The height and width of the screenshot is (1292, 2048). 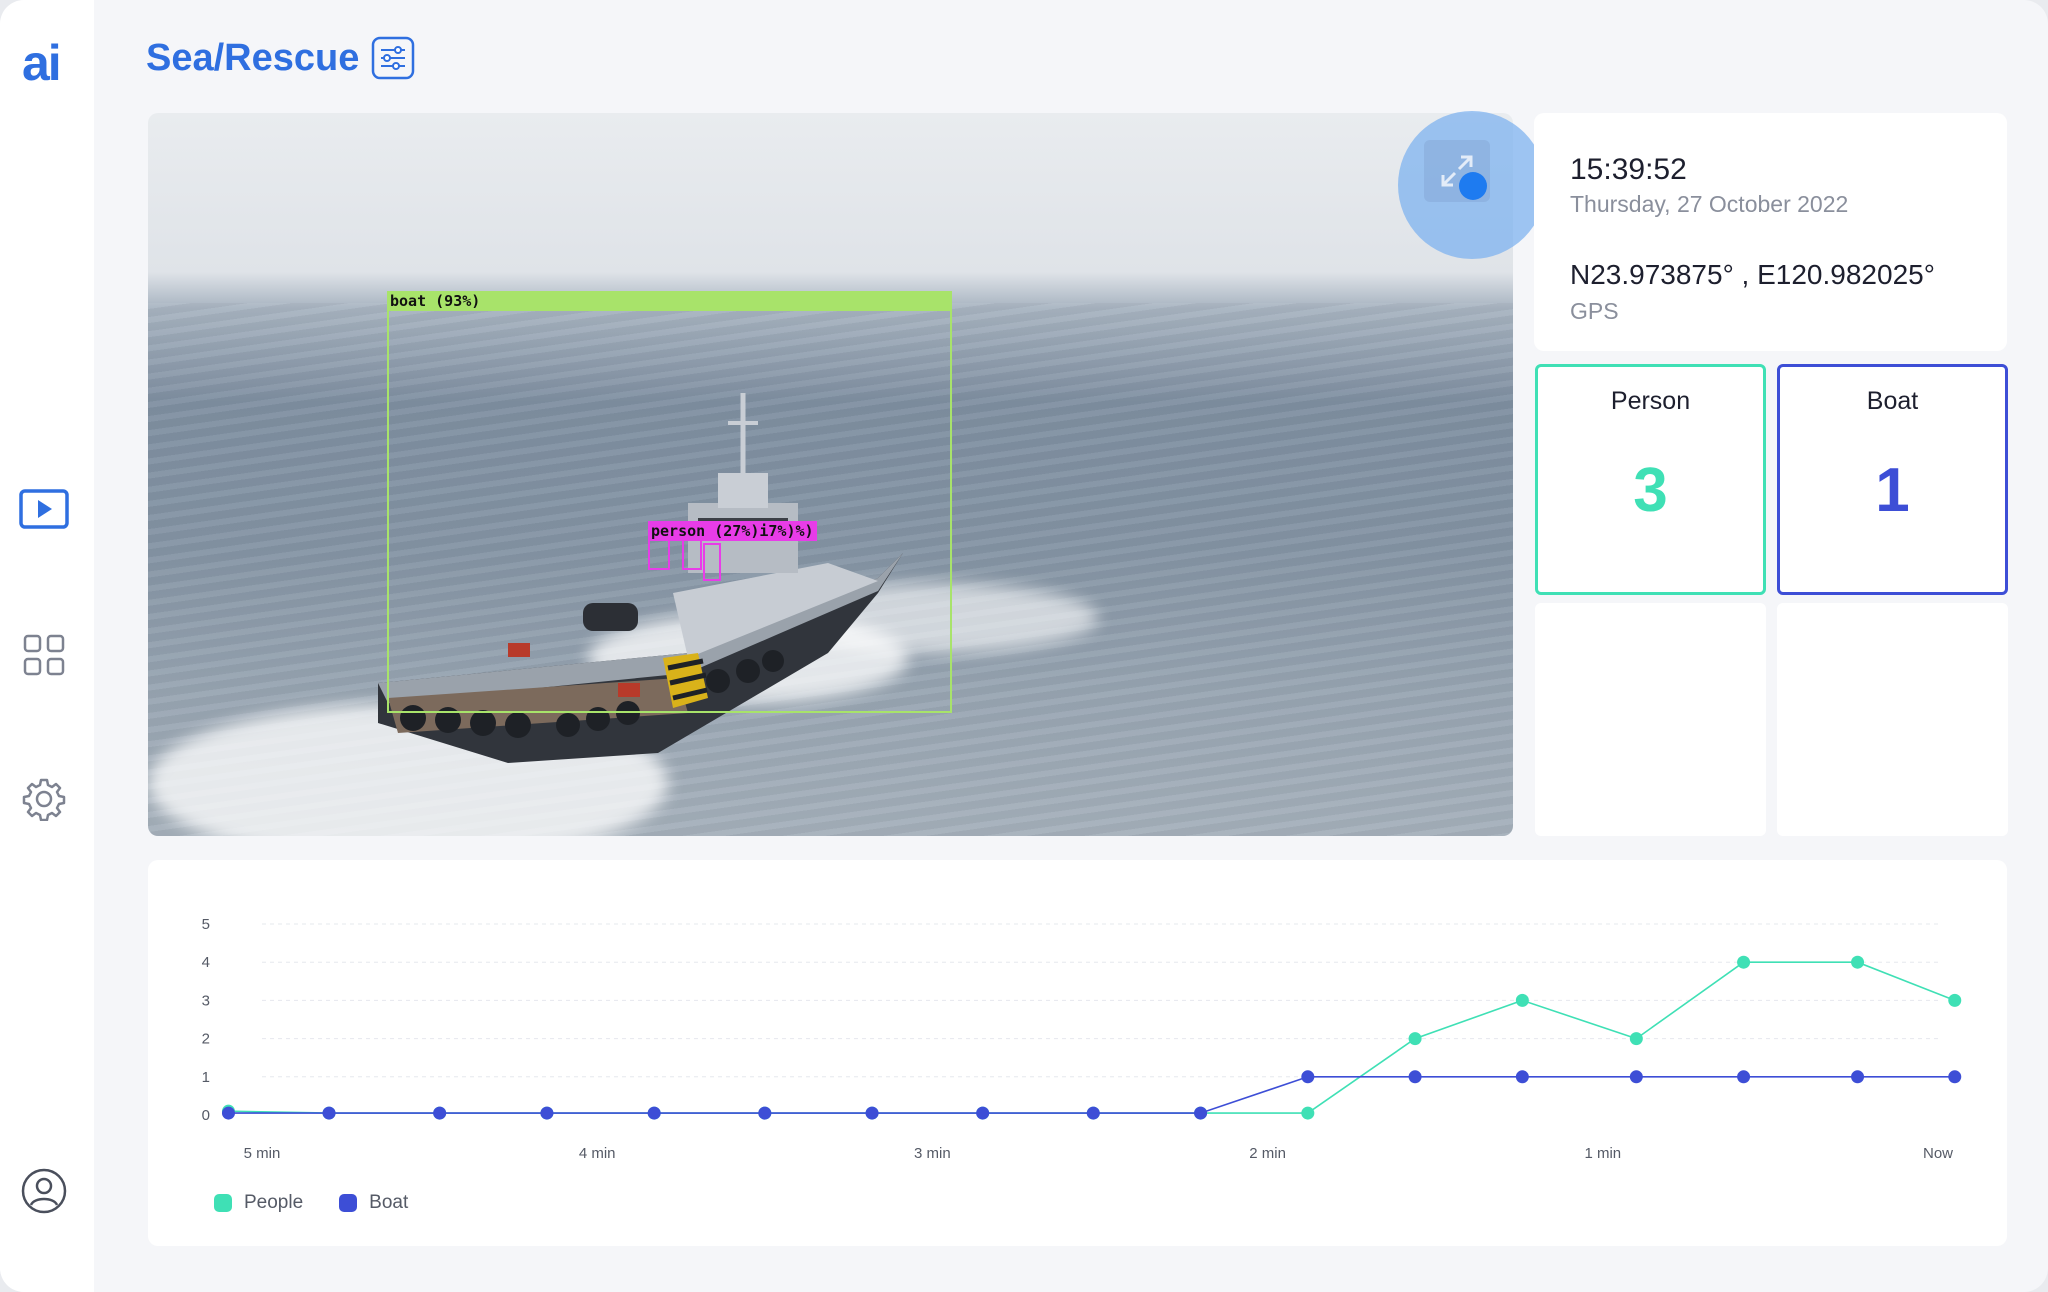 What do you see at coordinates (389, 1202) in the screenshot?
I see `legend-label-boat: Boat` at bounding box center [389, 1202].